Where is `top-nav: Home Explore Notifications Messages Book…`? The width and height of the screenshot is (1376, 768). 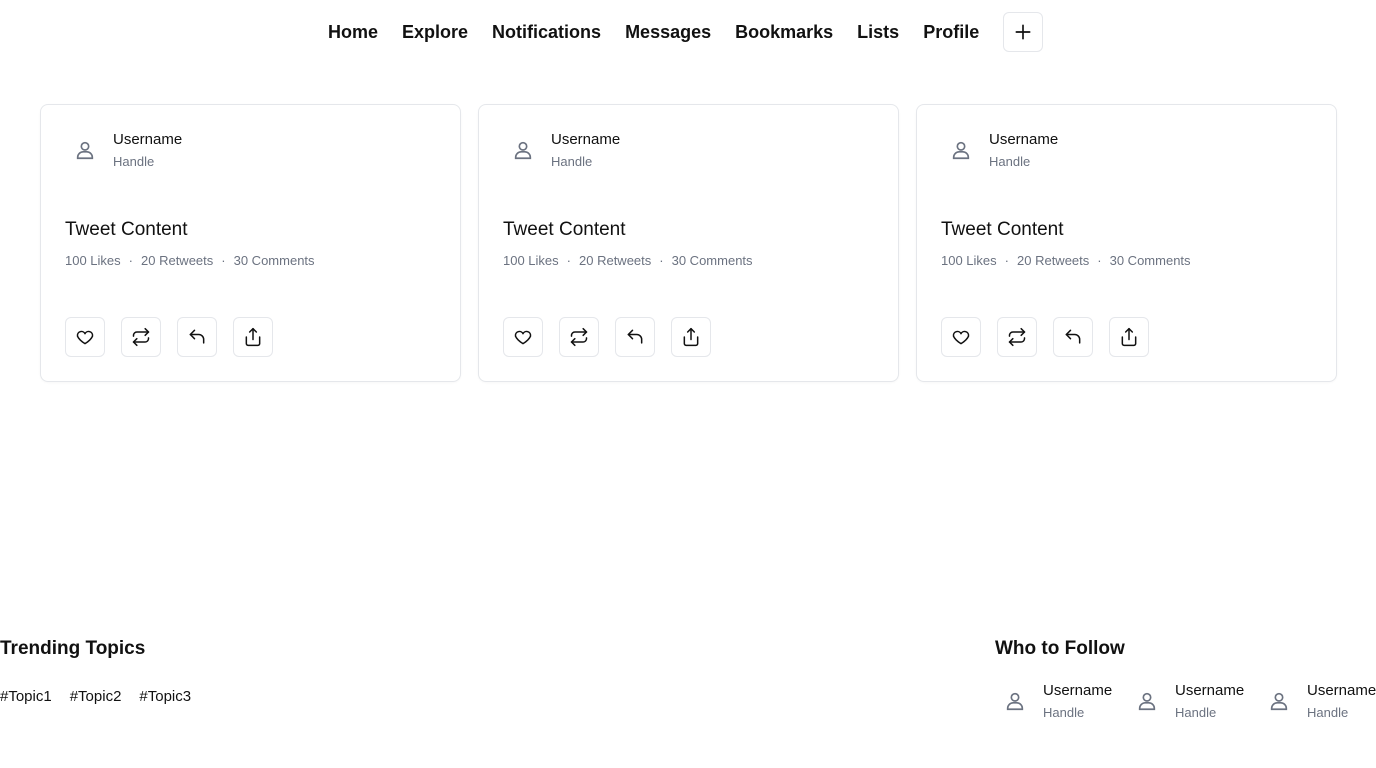 top-nav: Home Explore Notifications Messages Book… is located at coordinates (680, 32).